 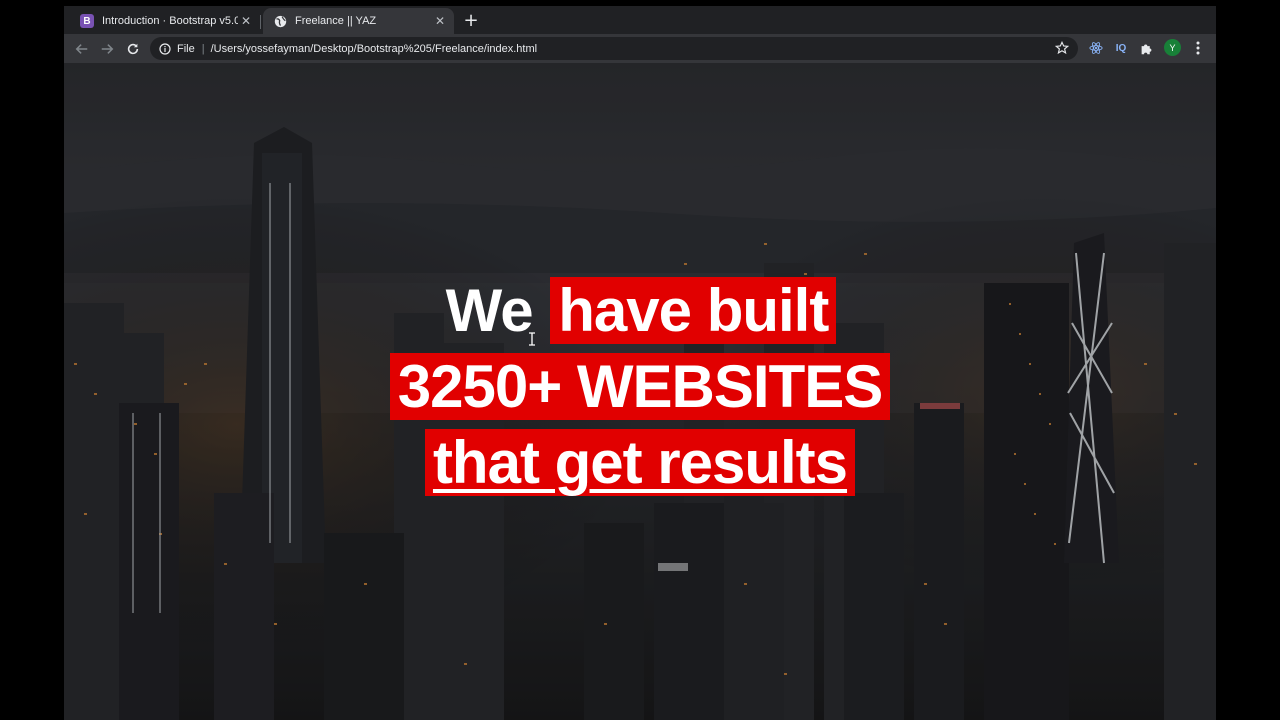 I want to click on bookmark-star-icon, so click(x=1062, y=47).